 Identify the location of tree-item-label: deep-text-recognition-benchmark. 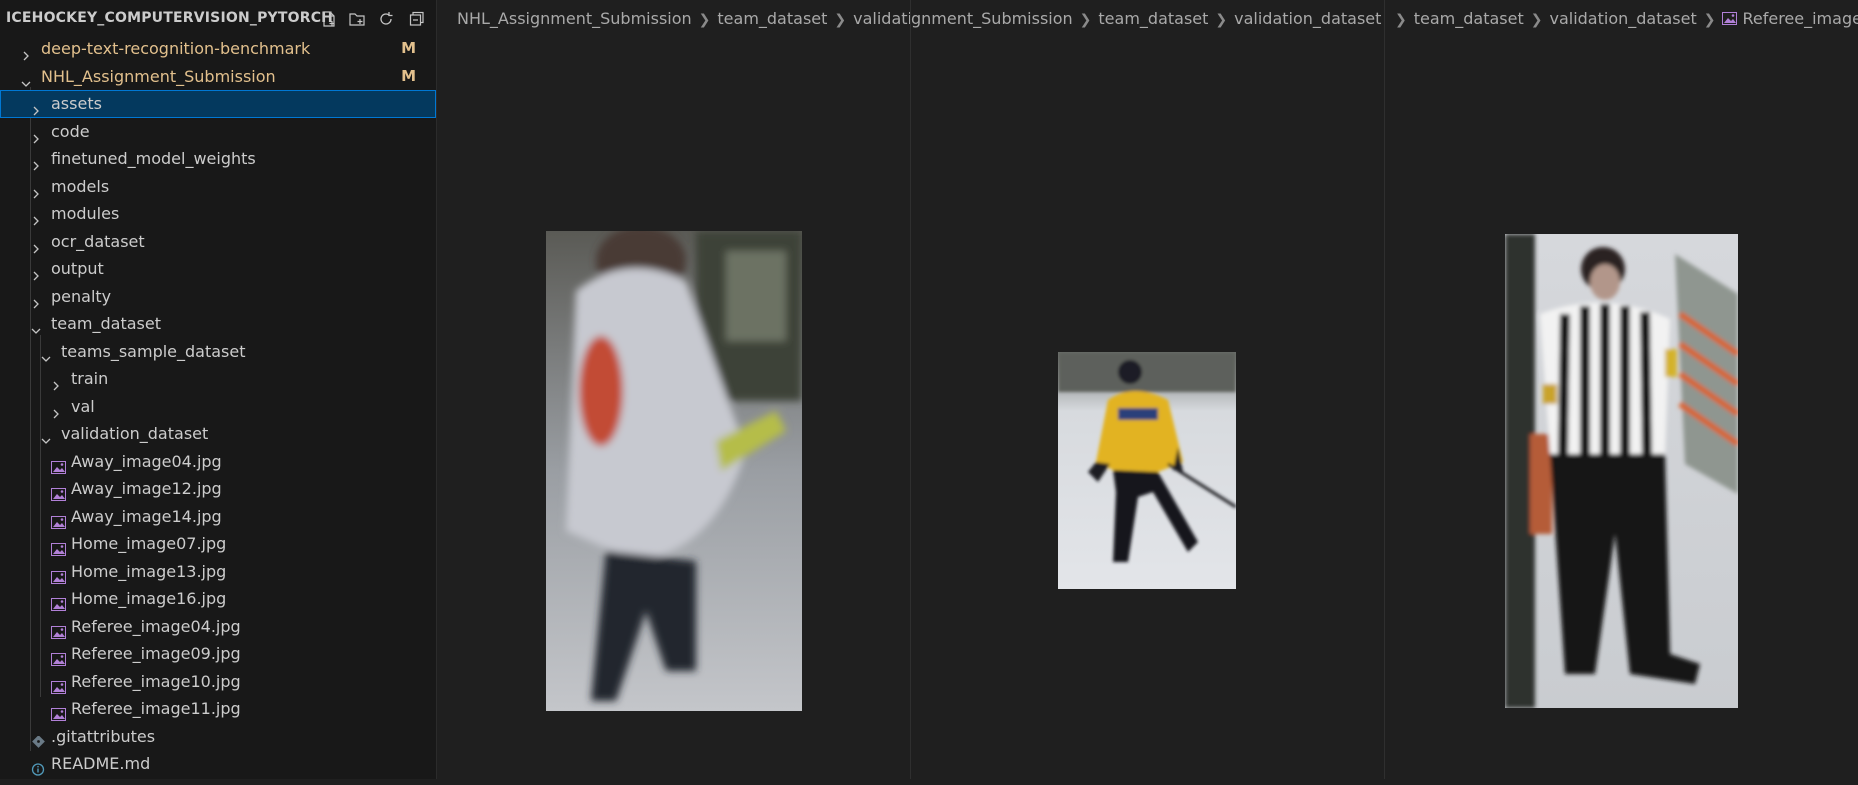
(176, 48).